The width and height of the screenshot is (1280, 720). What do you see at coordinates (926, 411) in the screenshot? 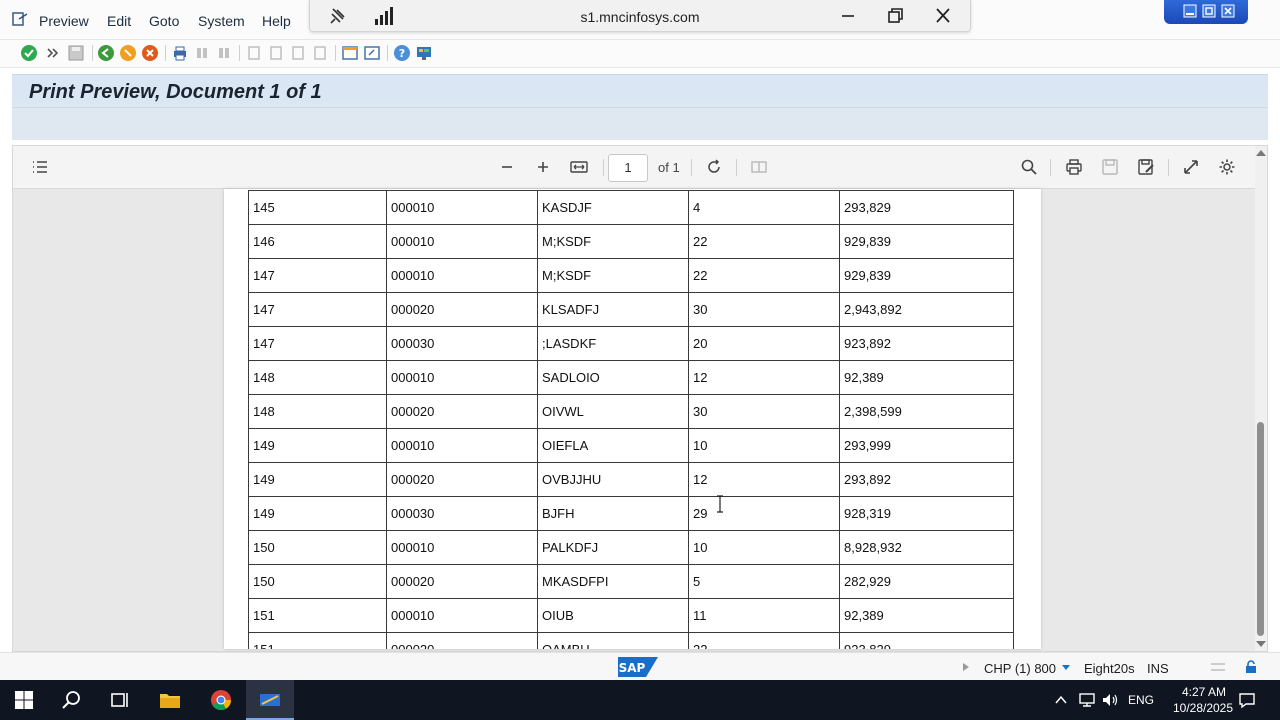
I see `table-cell: 2,398,599` at bounding box center [926, 411].